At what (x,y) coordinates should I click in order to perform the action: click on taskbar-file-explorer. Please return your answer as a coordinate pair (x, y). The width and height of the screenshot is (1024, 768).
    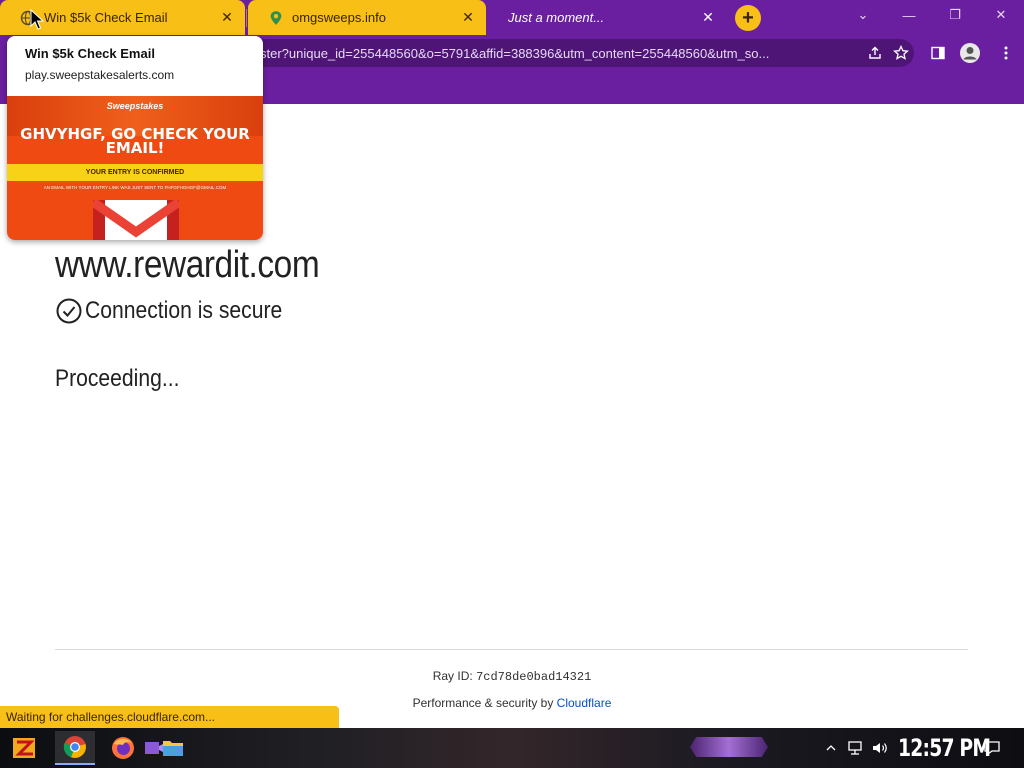
    Looking at the image, I should click on (173, 748).